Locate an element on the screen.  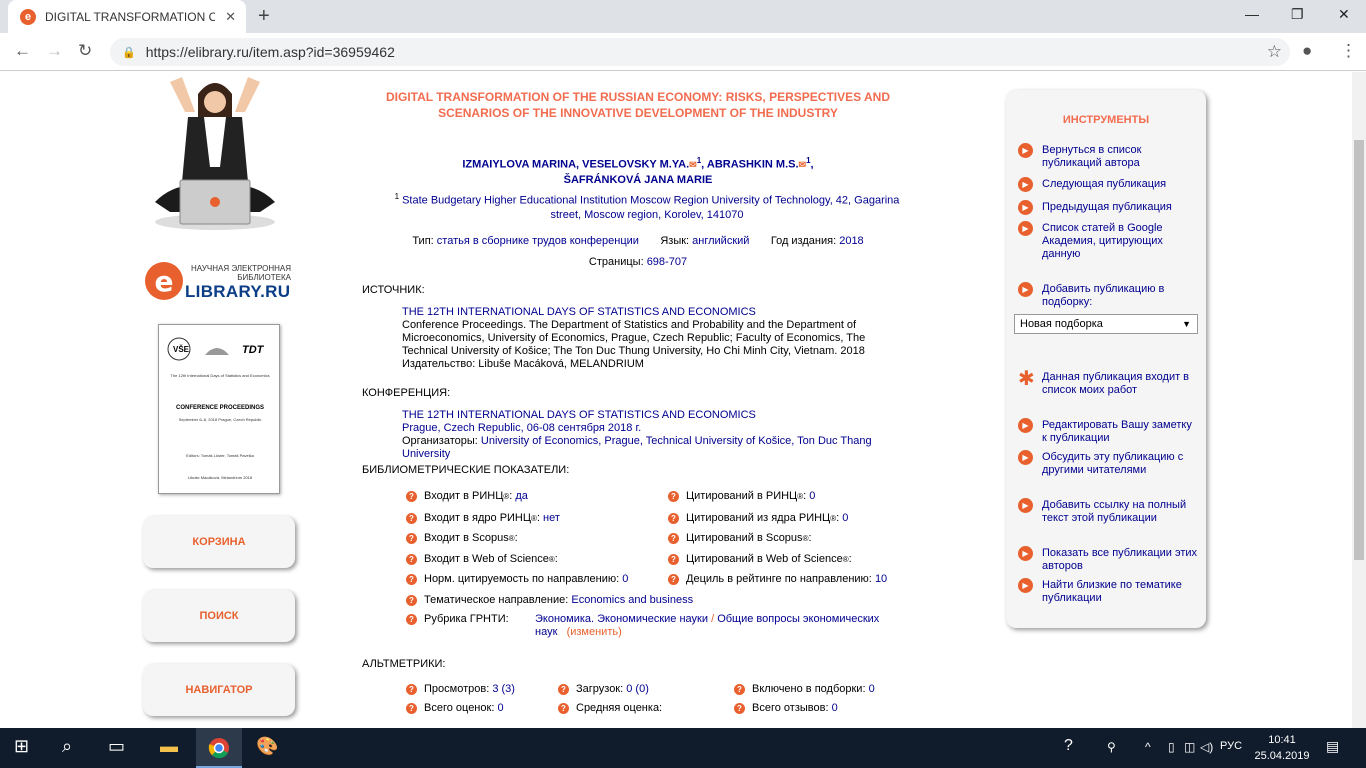
collection-select: Новая подборка ▼ is located at coordinates (1106, 324).